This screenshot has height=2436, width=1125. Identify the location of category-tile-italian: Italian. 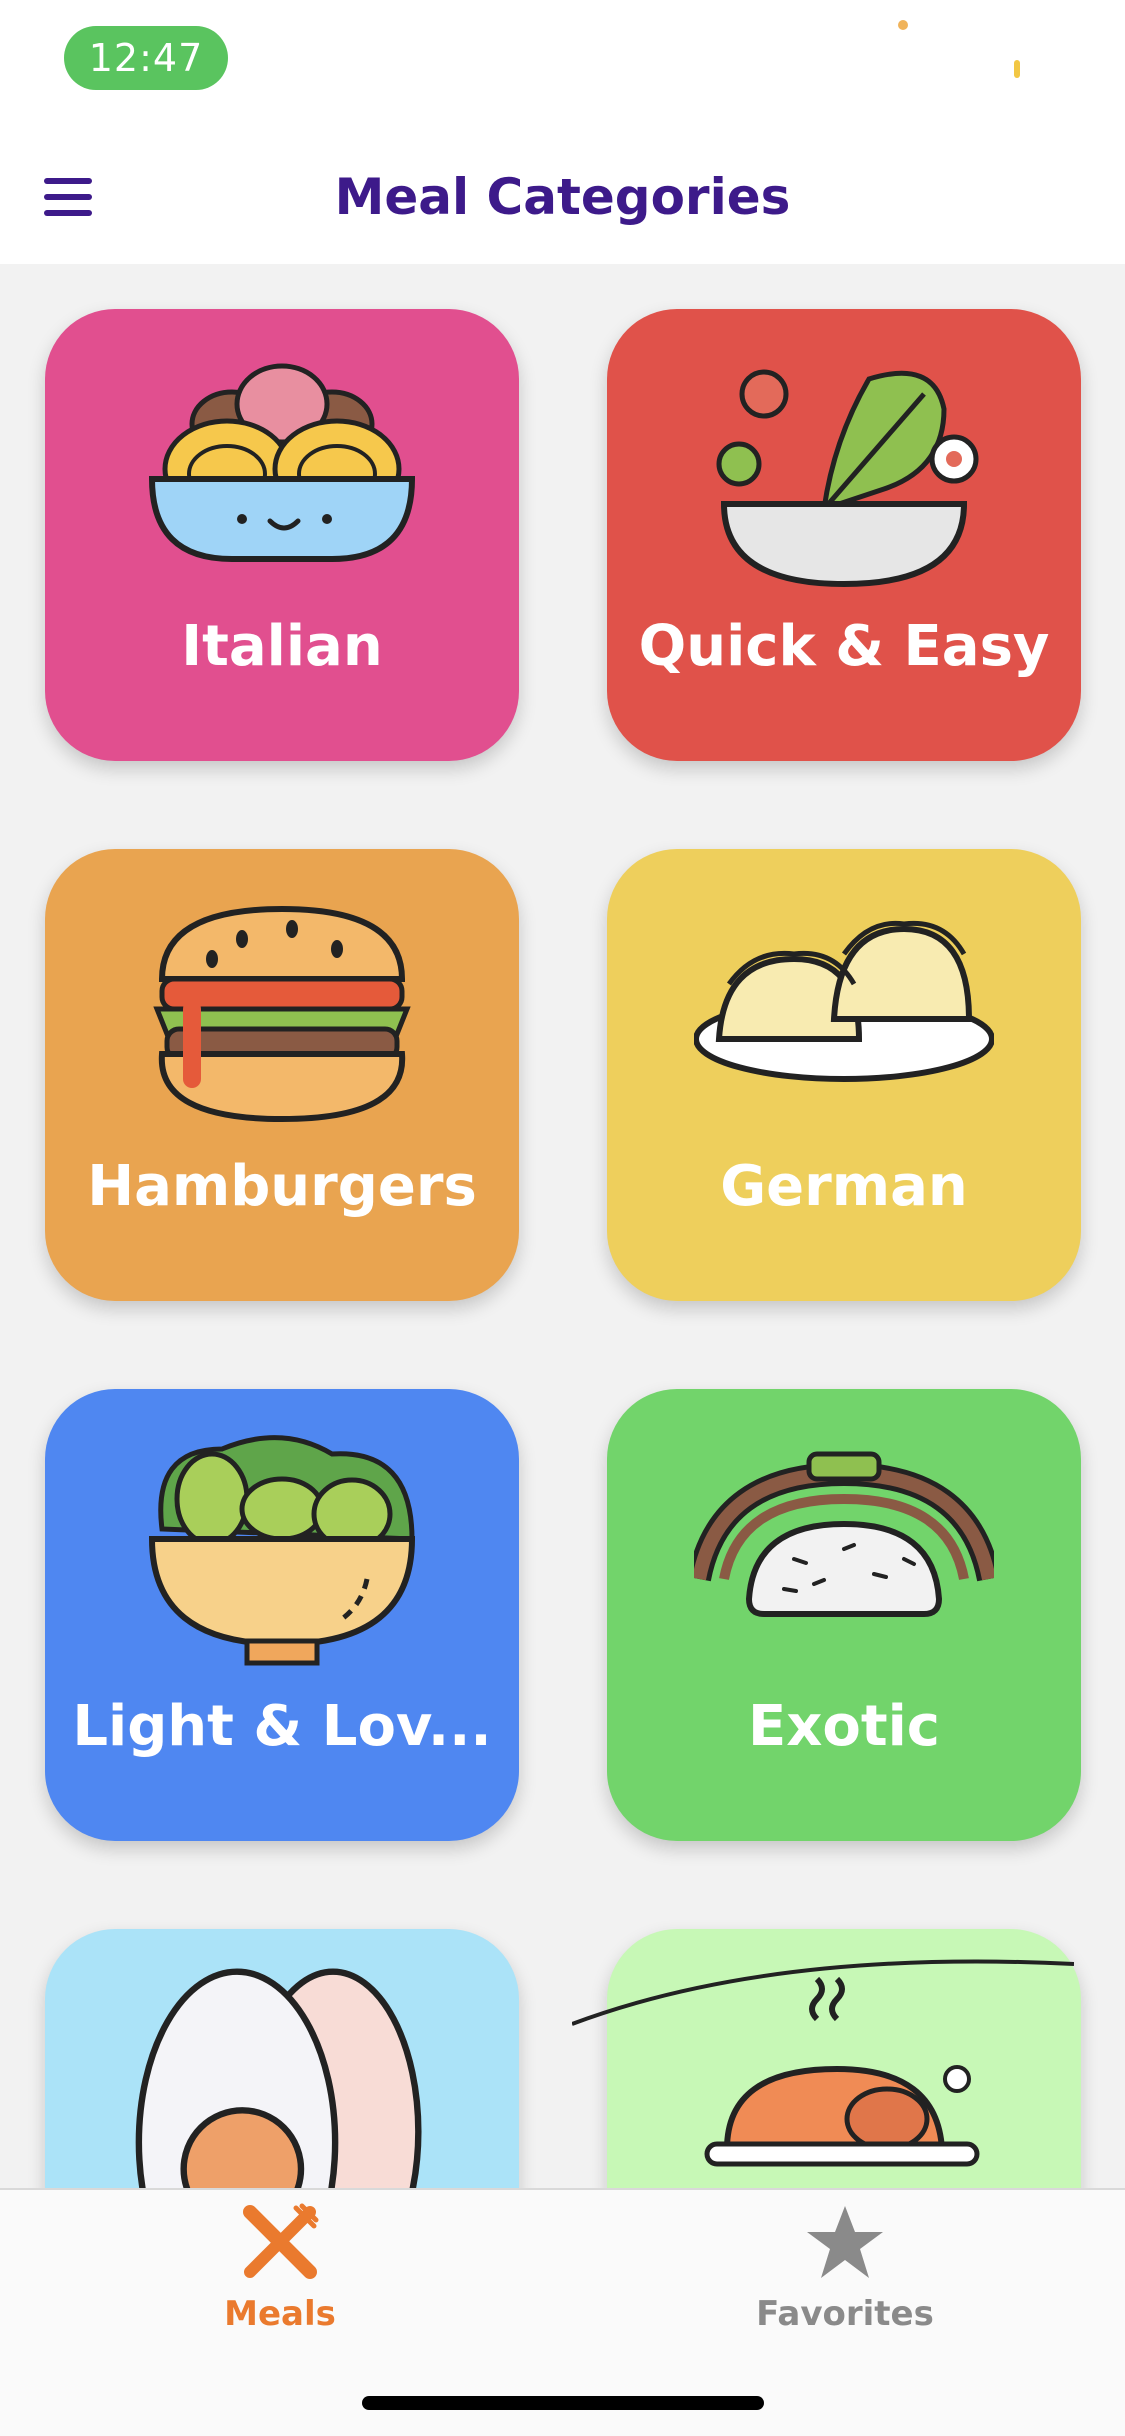
(282, 535).